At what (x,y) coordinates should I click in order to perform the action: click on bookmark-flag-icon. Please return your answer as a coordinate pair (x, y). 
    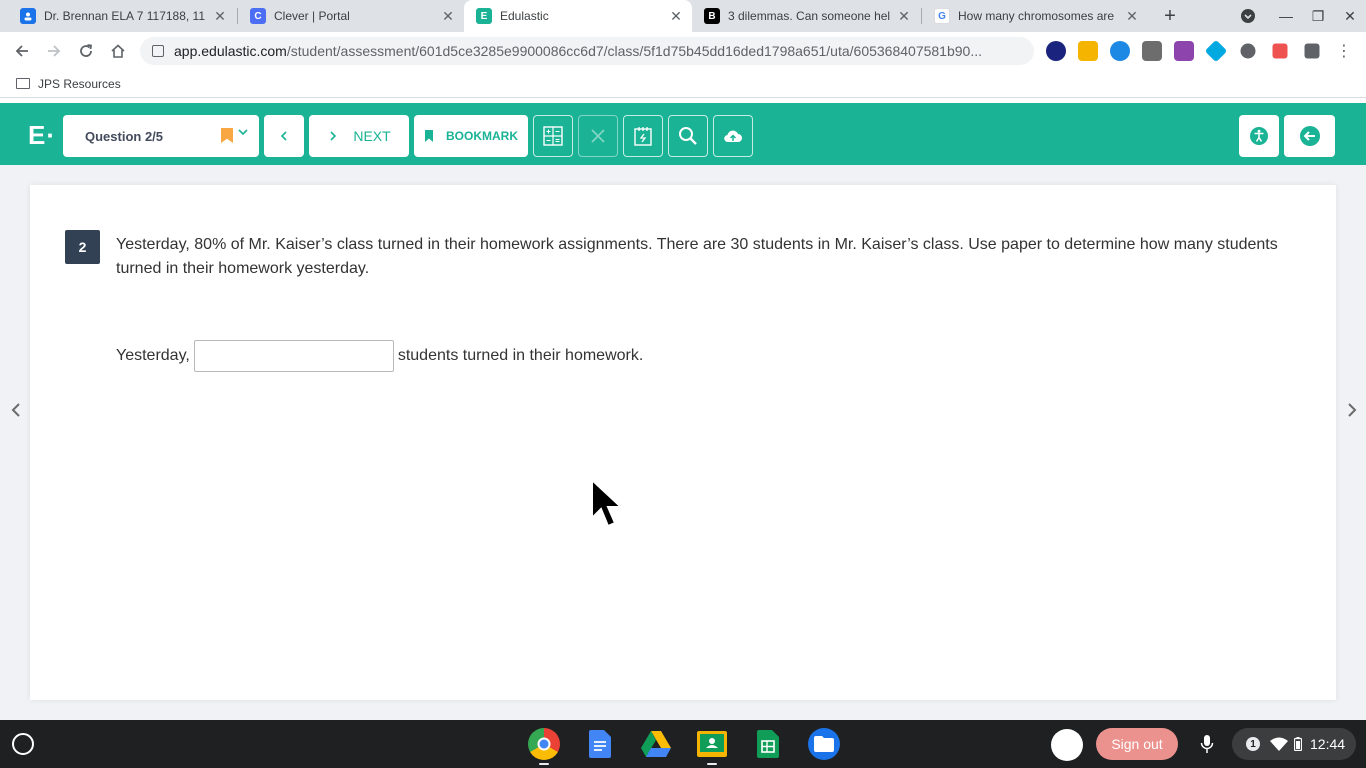
    Looking at the image, I should click on (227, 135).